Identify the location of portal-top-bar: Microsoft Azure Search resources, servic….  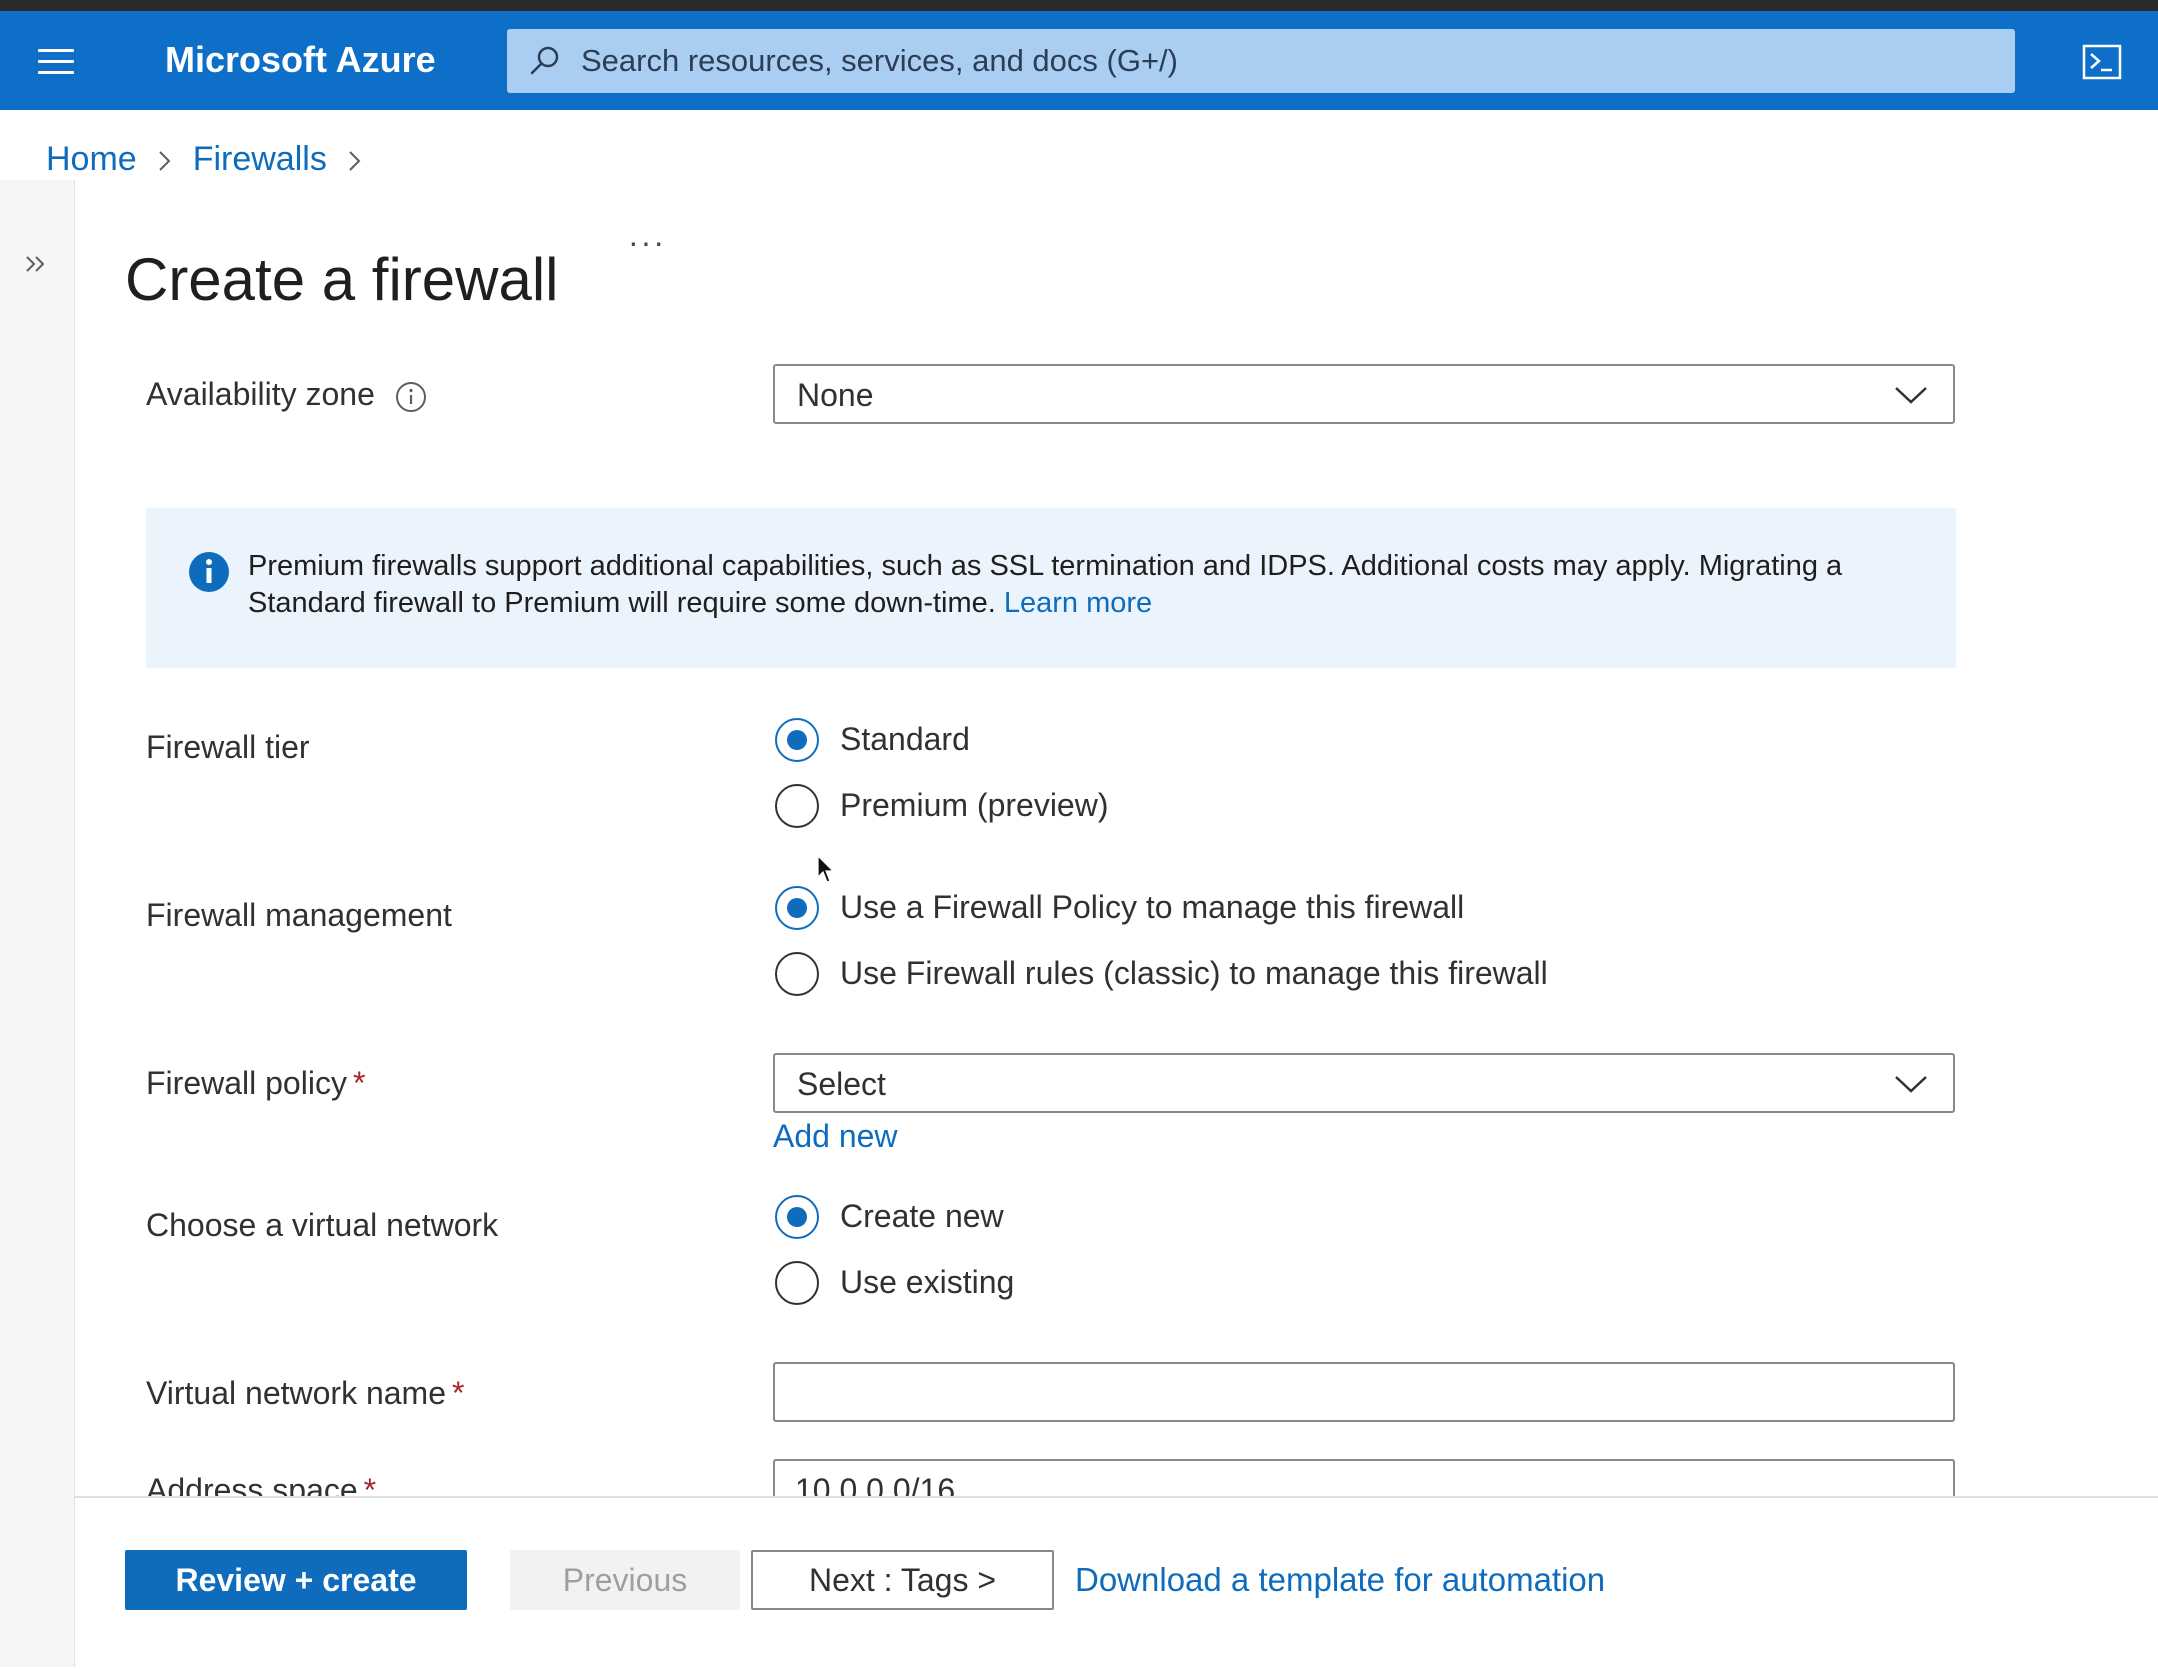
(1079, 60).